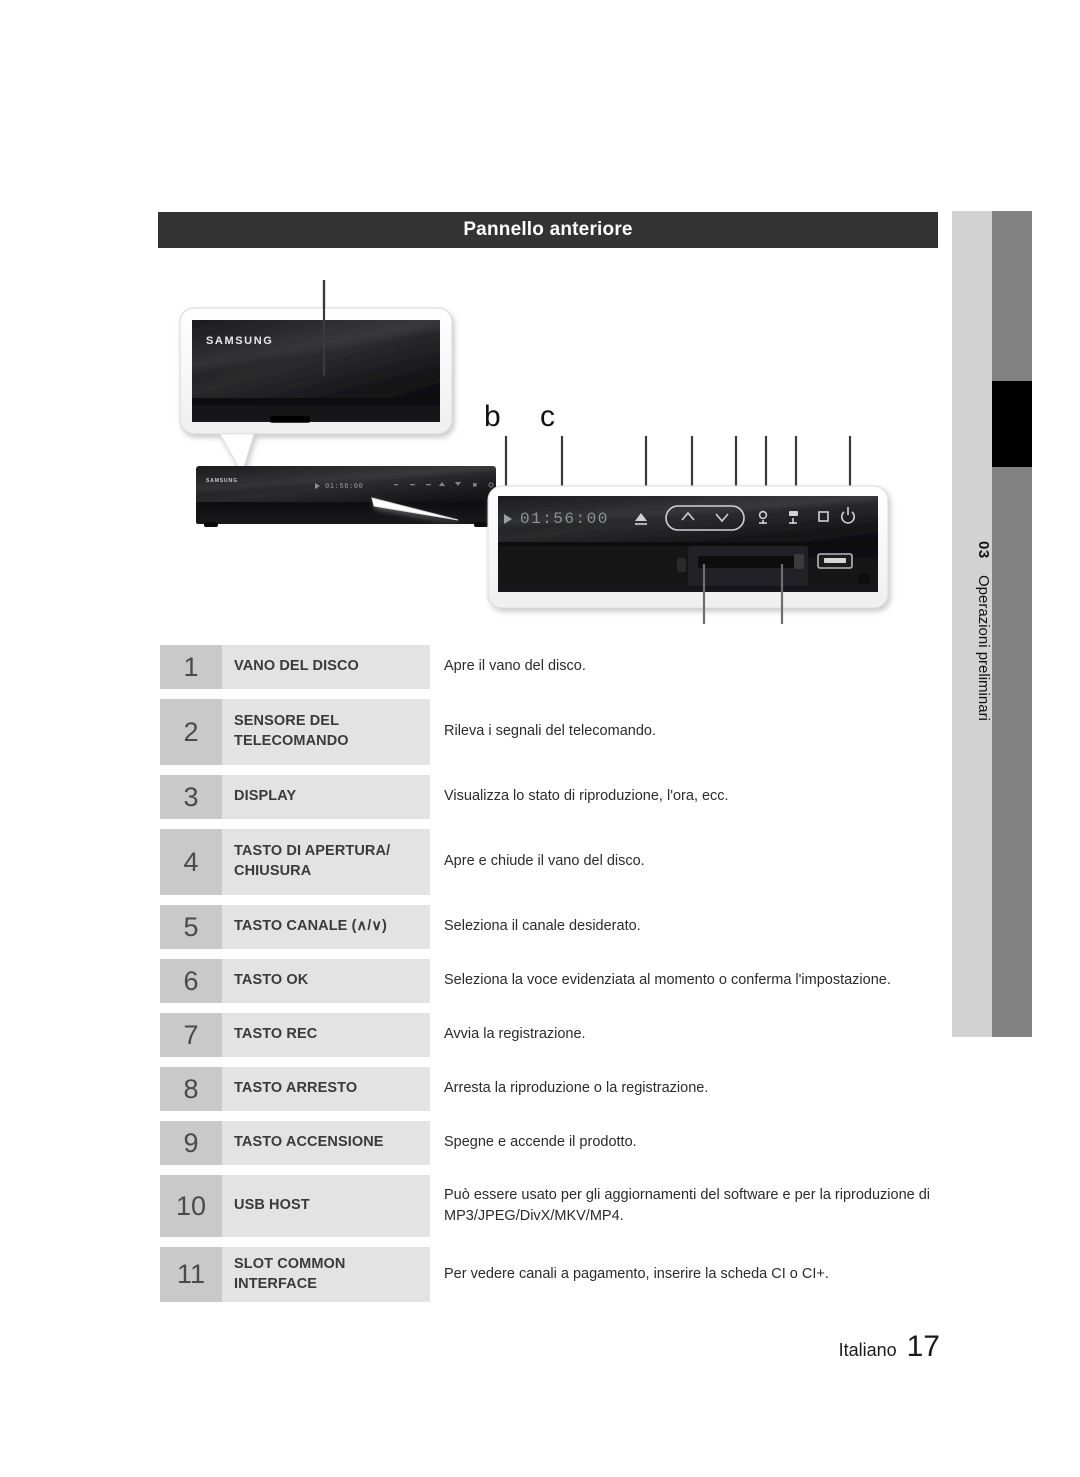 Image resolution: width=1080 pixels, height=1477 pixels. I want to click on row-number: 3, so click(191, 797).